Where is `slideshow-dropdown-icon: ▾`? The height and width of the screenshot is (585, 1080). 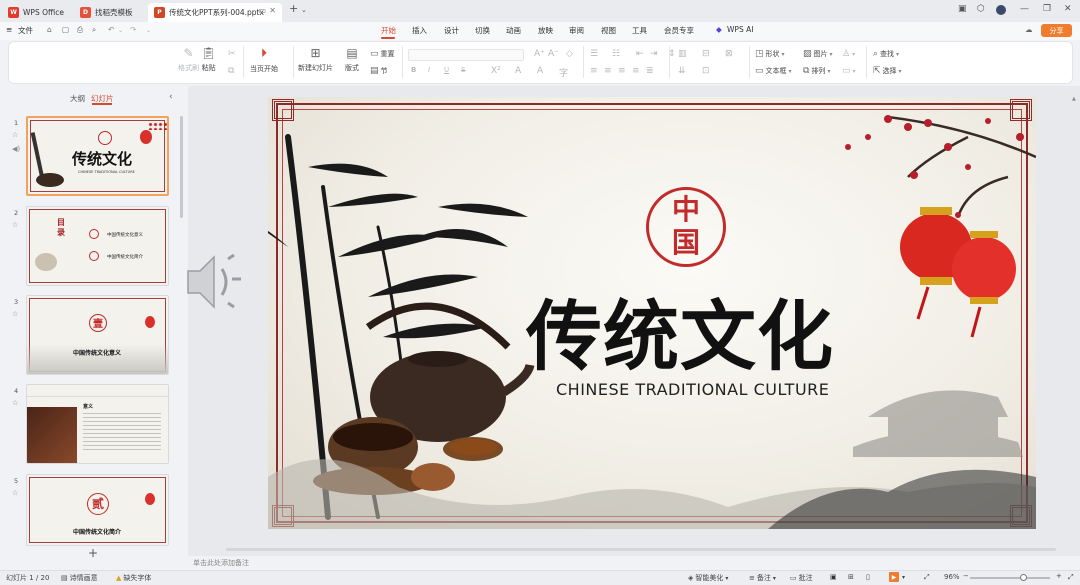 slideshow-dropdown-icon: ▾ is located at coordinates (903, 577).